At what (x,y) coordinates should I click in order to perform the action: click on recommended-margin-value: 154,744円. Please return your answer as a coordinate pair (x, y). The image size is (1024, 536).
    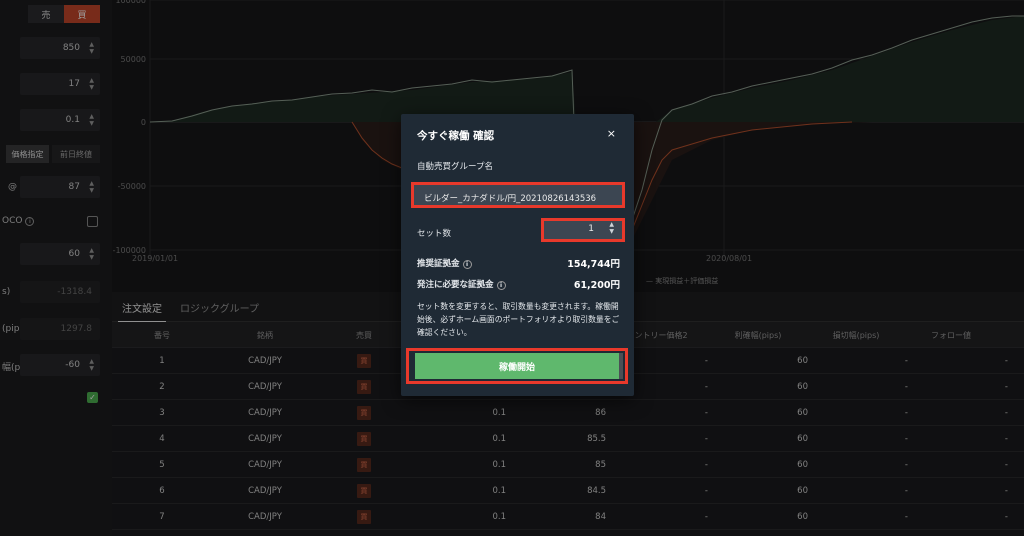
    Looking at the image, I should click on (593, 264).